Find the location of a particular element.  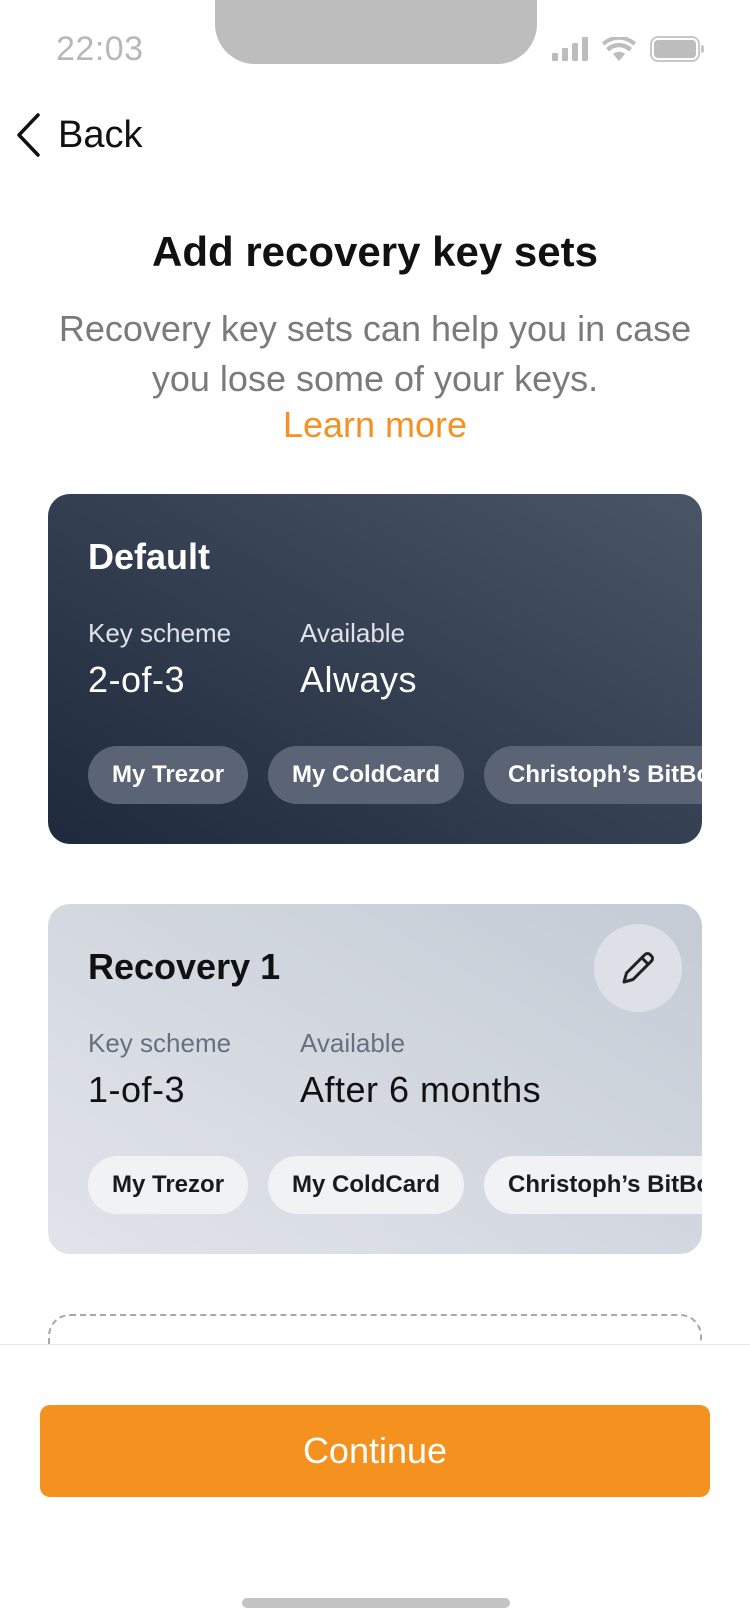

availability-field: Available After 6 months is located at coordinates (420, 1069).